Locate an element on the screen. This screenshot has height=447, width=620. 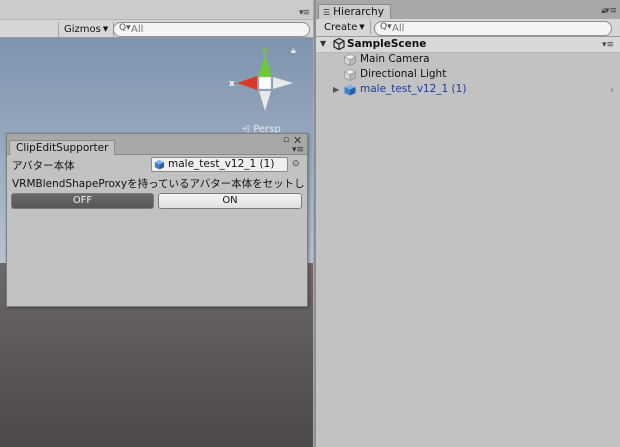
scene-toolbar: ▾≡ Gizmos ▼ Q▾ is located at coordinates (156, 19).